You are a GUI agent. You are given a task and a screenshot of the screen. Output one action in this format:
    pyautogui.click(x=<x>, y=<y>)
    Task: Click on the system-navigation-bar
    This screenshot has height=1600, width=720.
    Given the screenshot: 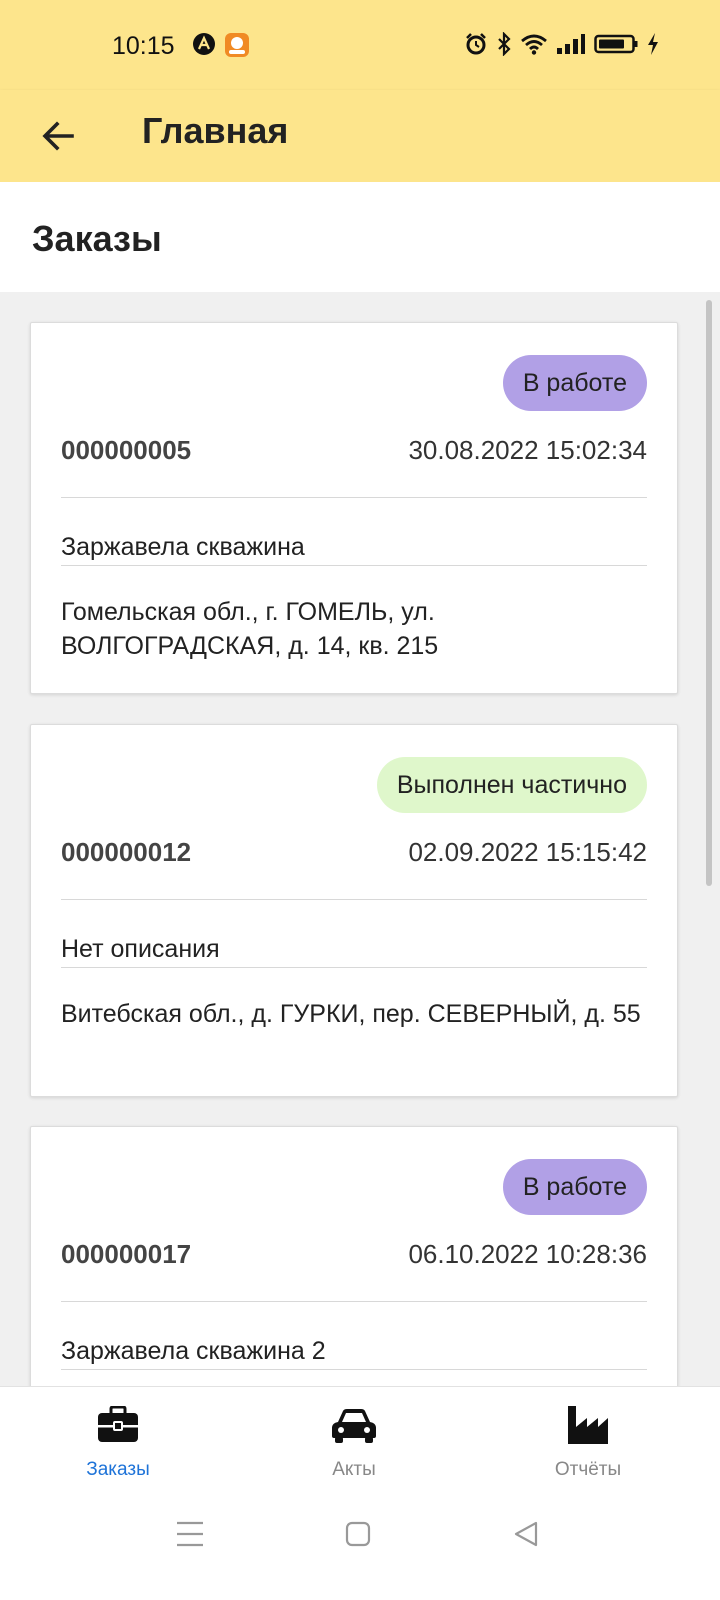 What is the action you would take?
    pyautogui.click(x=360, y=1548)
    